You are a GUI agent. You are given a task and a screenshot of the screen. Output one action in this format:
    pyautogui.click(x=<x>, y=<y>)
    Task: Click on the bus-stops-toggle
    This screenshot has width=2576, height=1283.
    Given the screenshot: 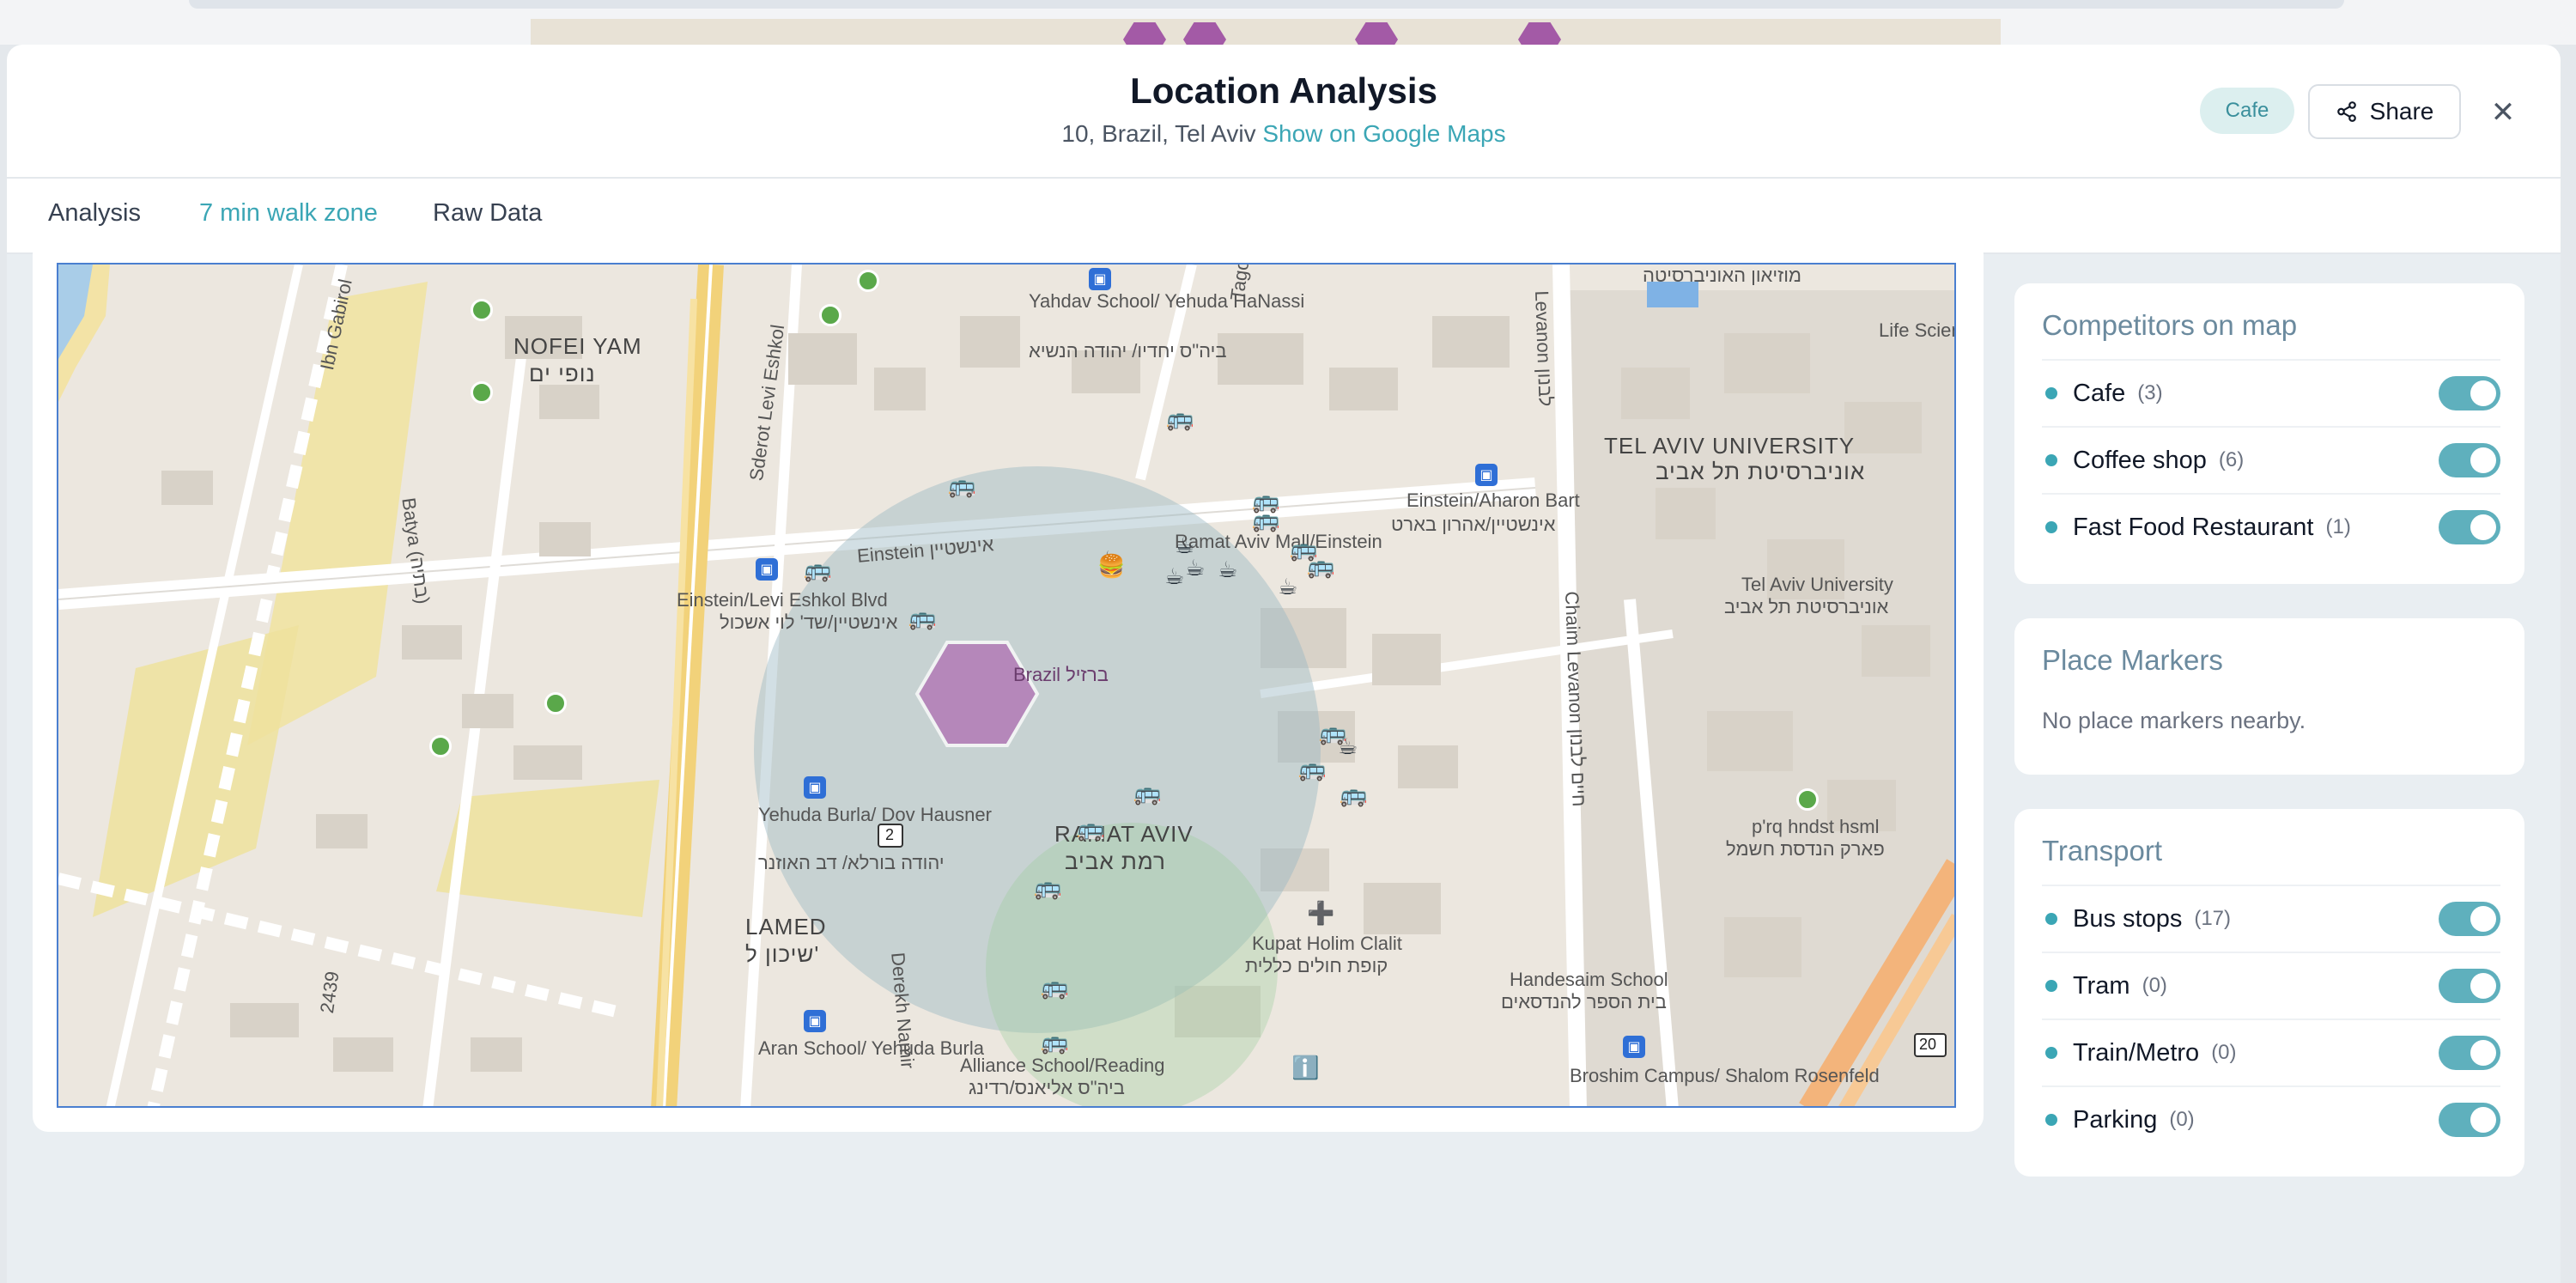 What is the action you would take?
    pyautogui.click(x=2470, y=919)
    